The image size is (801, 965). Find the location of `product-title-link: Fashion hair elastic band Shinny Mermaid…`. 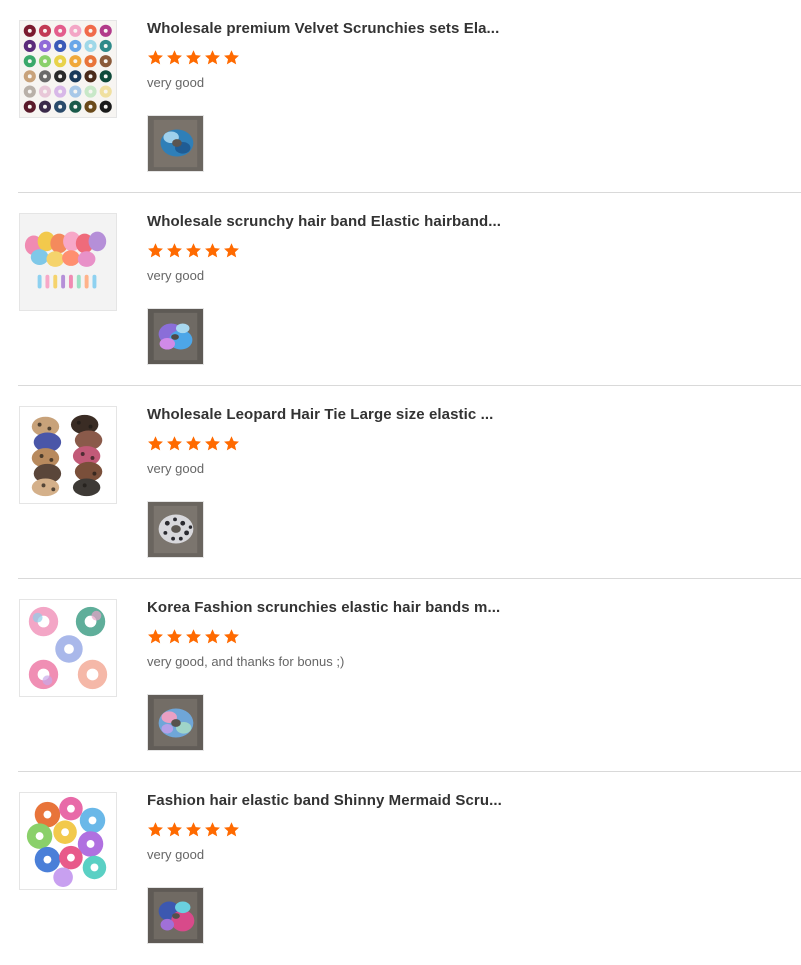

product-title-link: Fashion hair elastic band Shinny Mermaid… is located at coordinates (467, 801).